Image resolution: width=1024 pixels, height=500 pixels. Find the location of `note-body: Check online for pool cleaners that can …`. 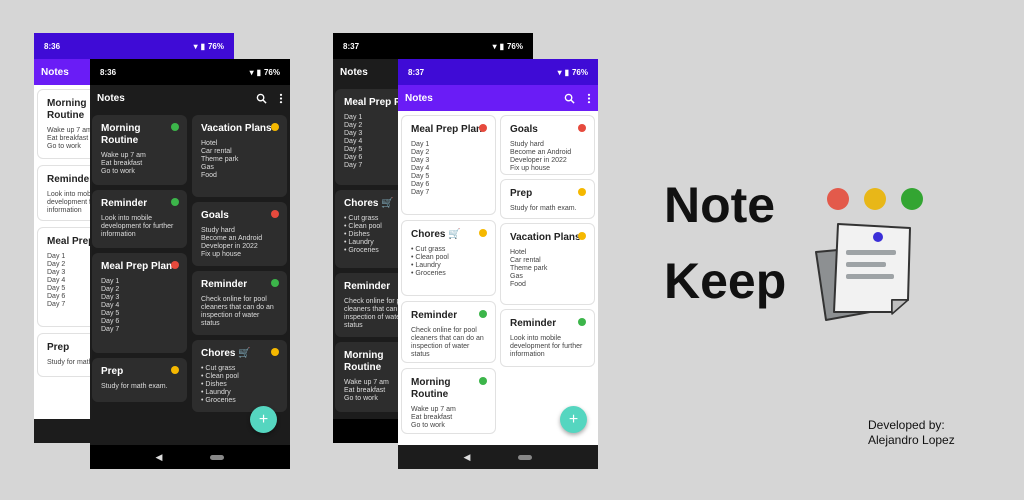

note-body: Check online for pool cleaners that can … is located at coordinates (237, 311).